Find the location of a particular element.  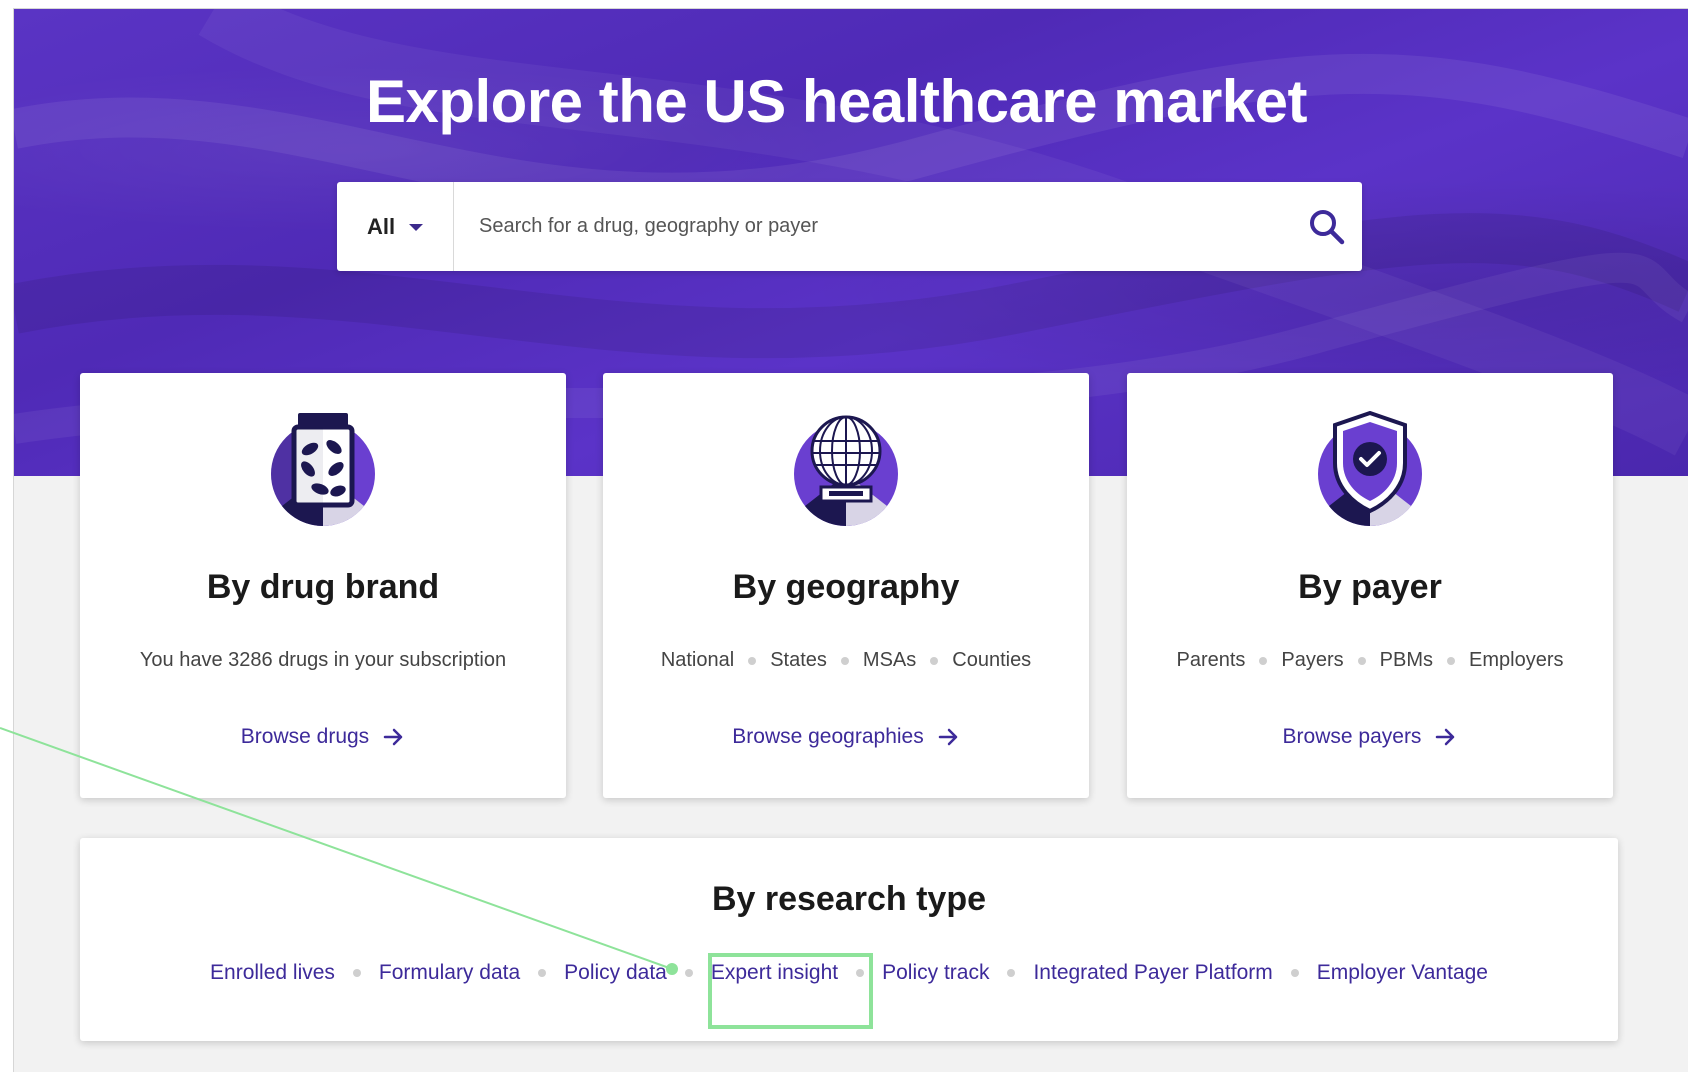

globe-icon is located at coordinates (846, 470).